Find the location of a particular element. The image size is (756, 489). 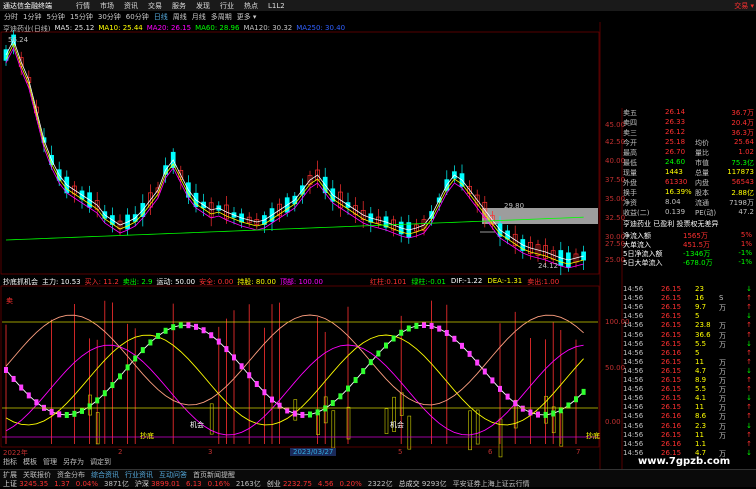

tab-bottom: 资金分布 is located at coordinates (71, 475).